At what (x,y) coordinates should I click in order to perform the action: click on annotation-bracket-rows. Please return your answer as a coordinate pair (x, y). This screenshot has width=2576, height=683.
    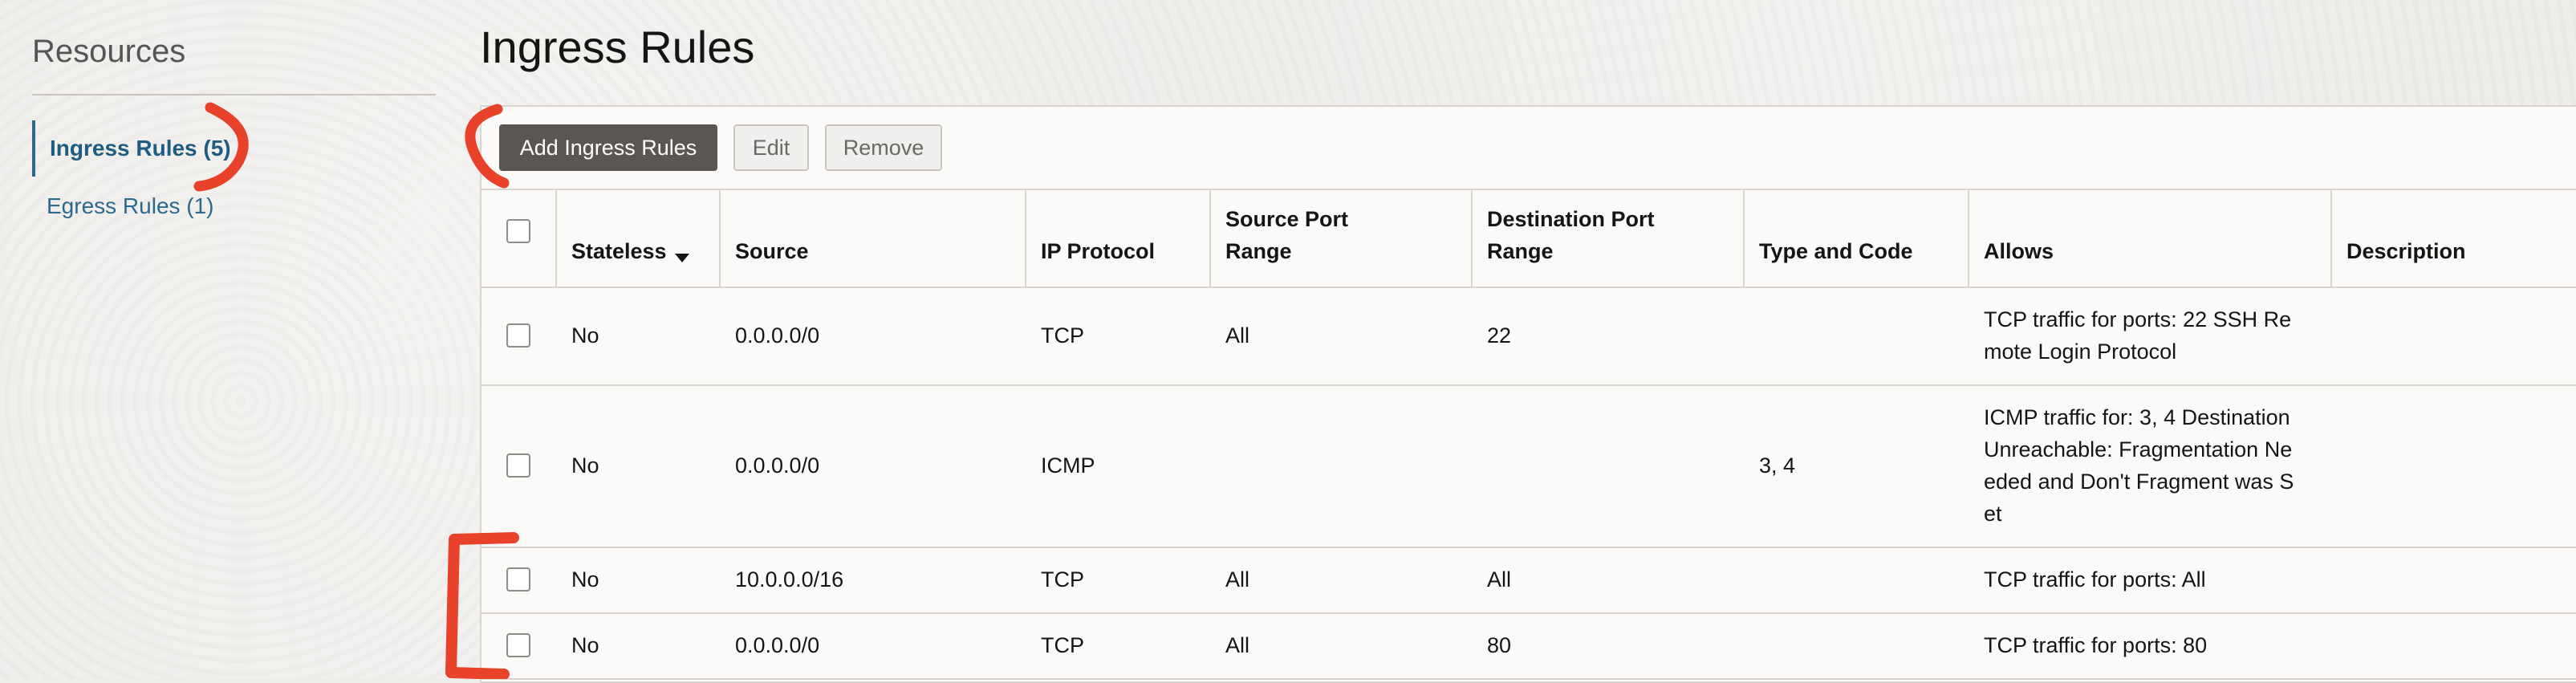
    Looking at the image, I should click on (482, 606).